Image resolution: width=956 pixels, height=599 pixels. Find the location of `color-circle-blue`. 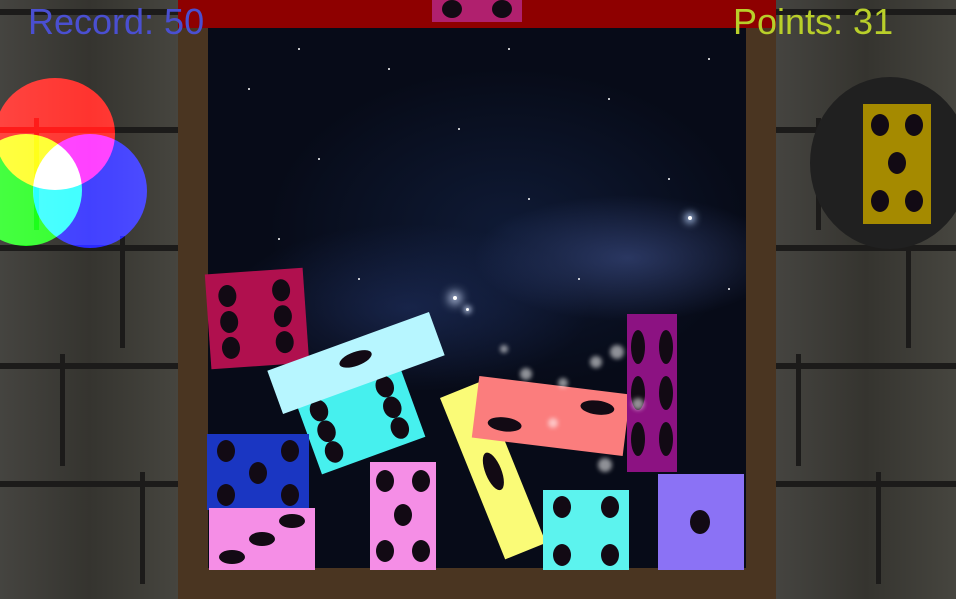

color-circle-blue is located at coordinates (90, 191).